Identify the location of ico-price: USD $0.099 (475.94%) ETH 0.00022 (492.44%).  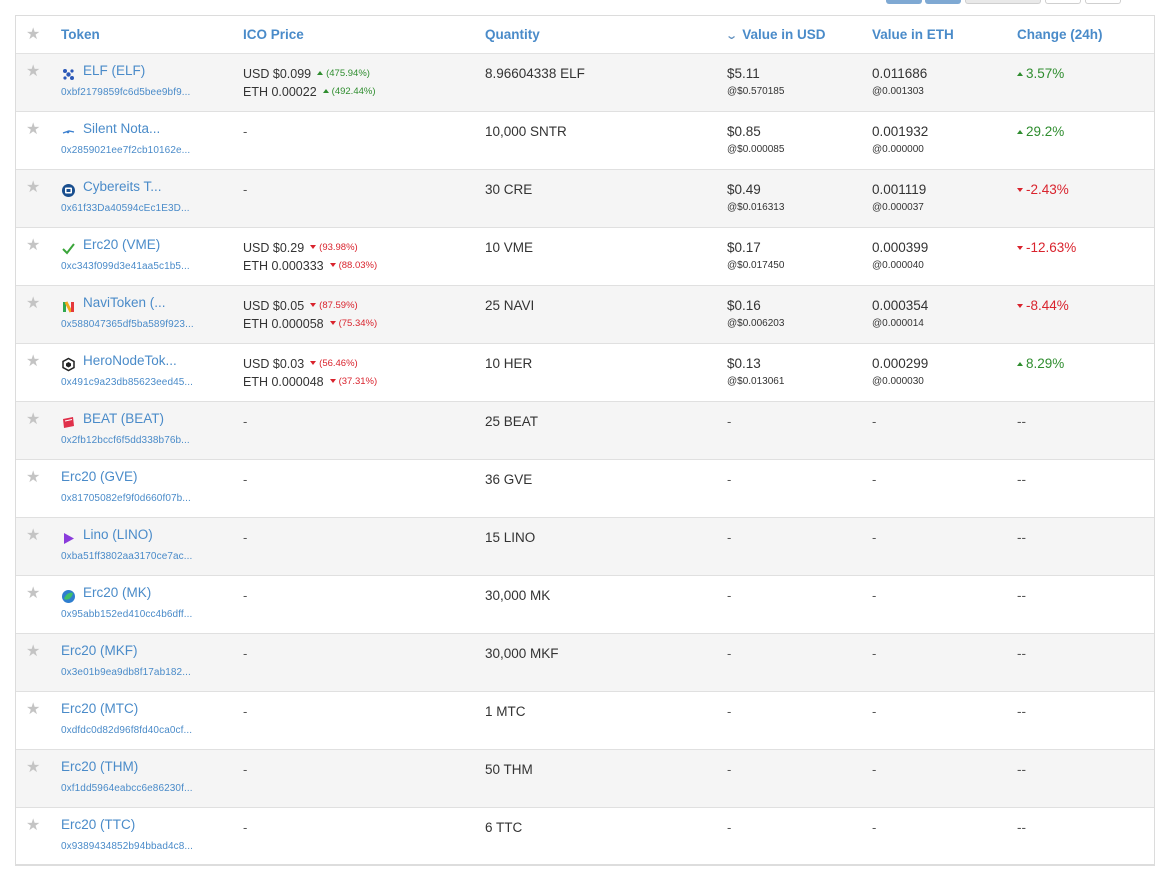
(309, 83).